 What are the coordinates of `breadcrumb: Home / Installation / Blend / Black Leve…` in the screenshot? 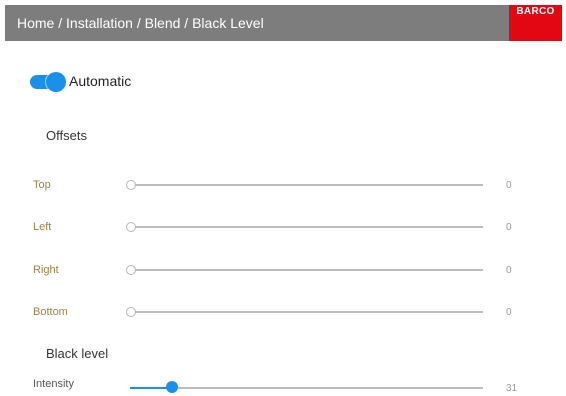 It's located at (140, 23).